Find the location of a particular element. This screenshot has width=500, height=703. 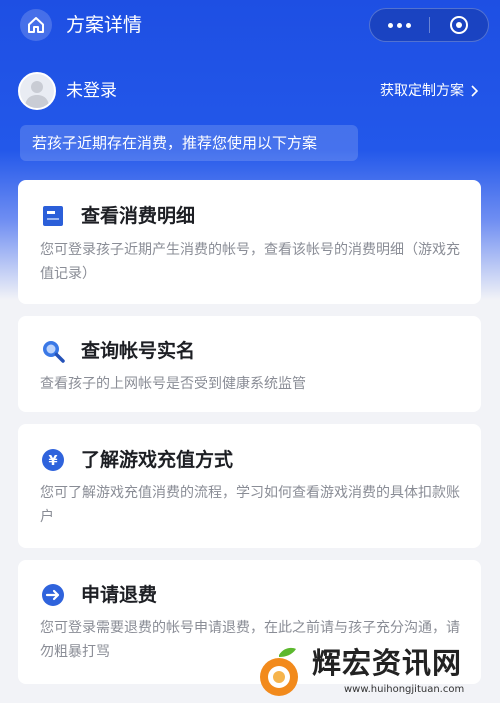

chevron-right-icon is located at coordinates (474, 91).